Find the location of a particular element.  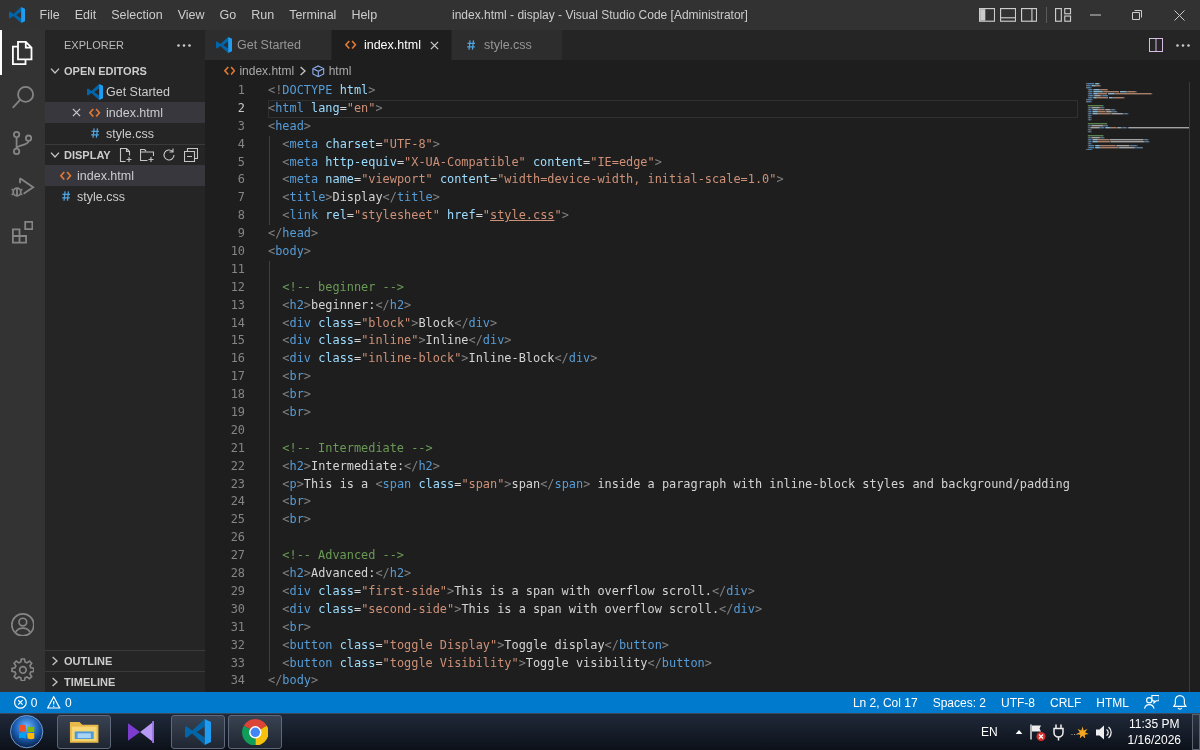

primary-sidebar-toggle-icon is located at coordinates (987, 15).